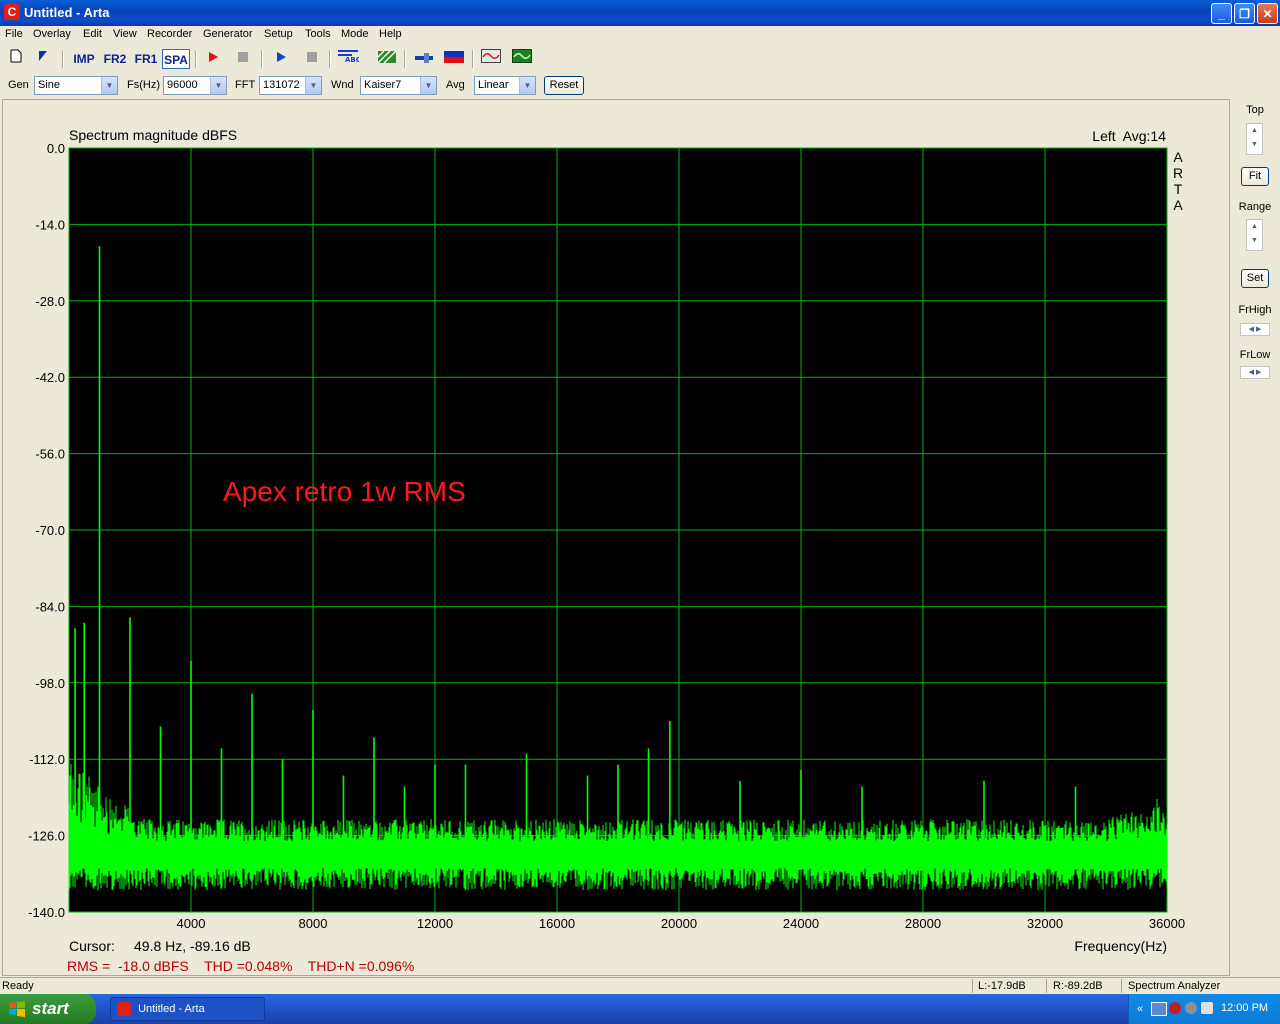  What do you see at coordinates (67, 12) in the screenshot?
I see `window-title: Untitled - Arta` at bounding box center [67, 12].